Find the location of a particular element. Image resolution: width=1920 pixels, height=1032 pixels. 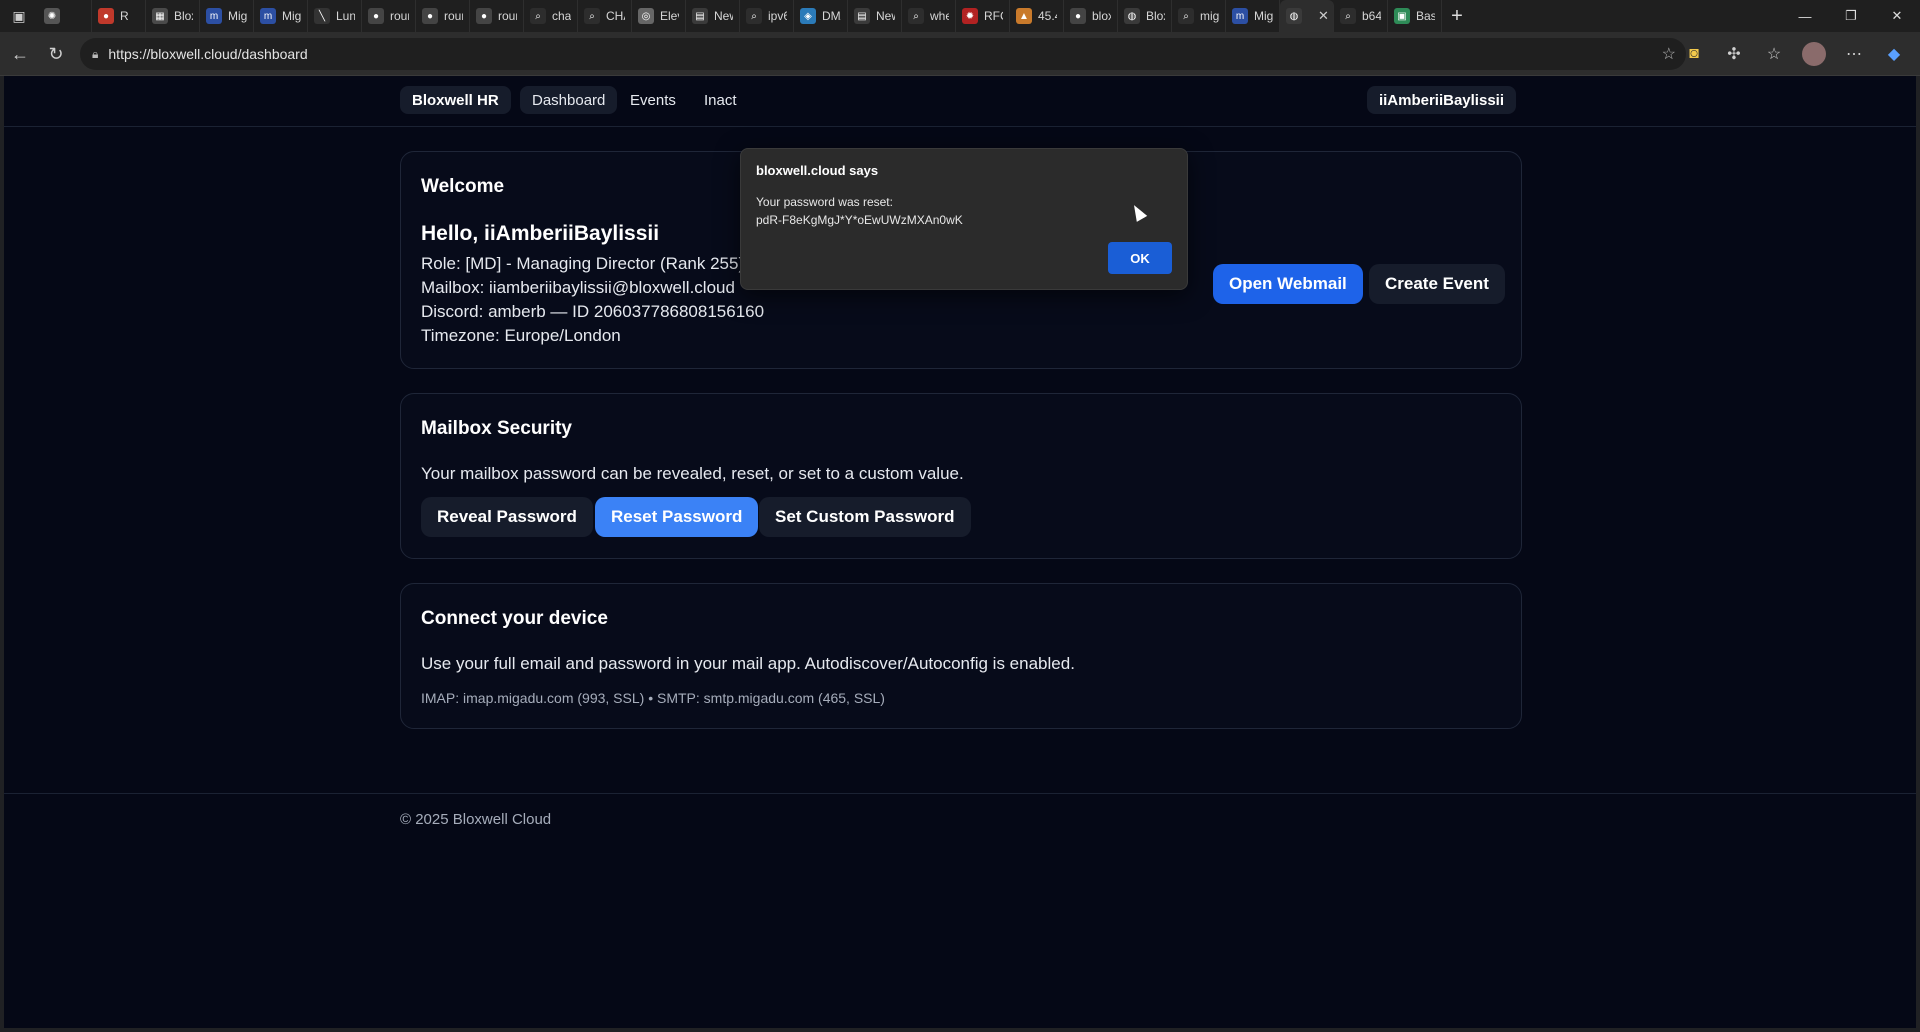

back-arrow-icon: ← is located at coordinates (20, 53).